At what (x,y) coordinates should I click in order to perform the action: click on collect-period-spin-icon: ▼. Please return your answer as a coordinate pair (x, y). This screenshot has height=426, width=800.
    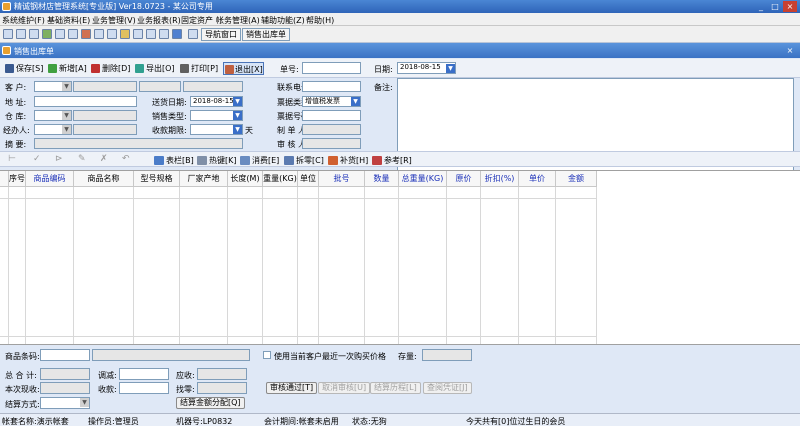
    Looking at the image, I should click on (237, 129).